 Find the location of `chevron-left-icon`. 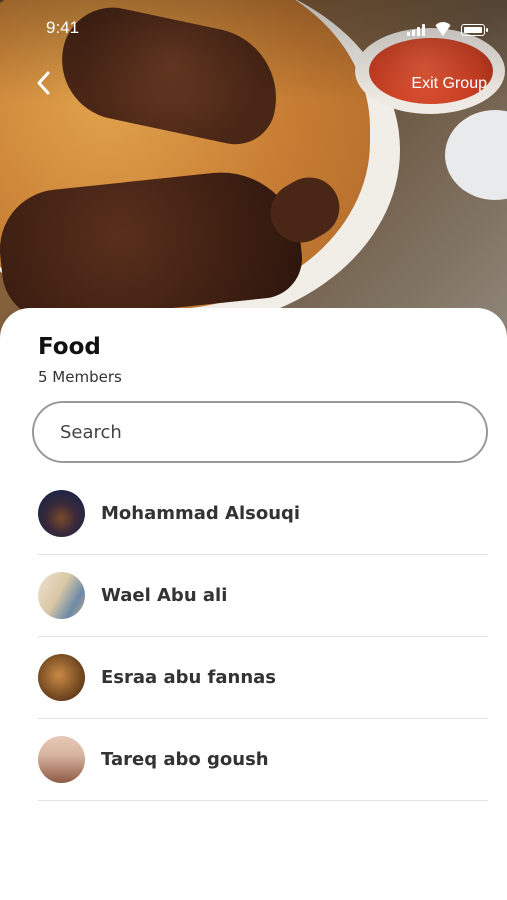

chevron-left-icon is located at coordinates (43, 83).